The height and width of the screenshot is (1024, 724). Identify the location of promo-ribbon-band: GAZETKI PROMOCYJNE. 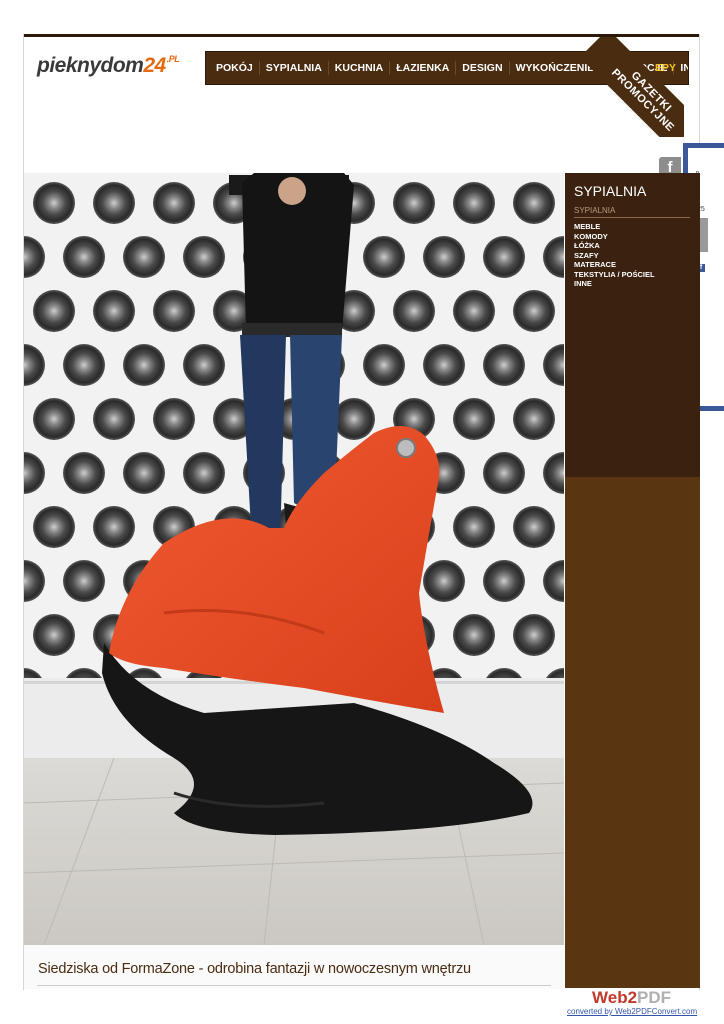
(632, 87).